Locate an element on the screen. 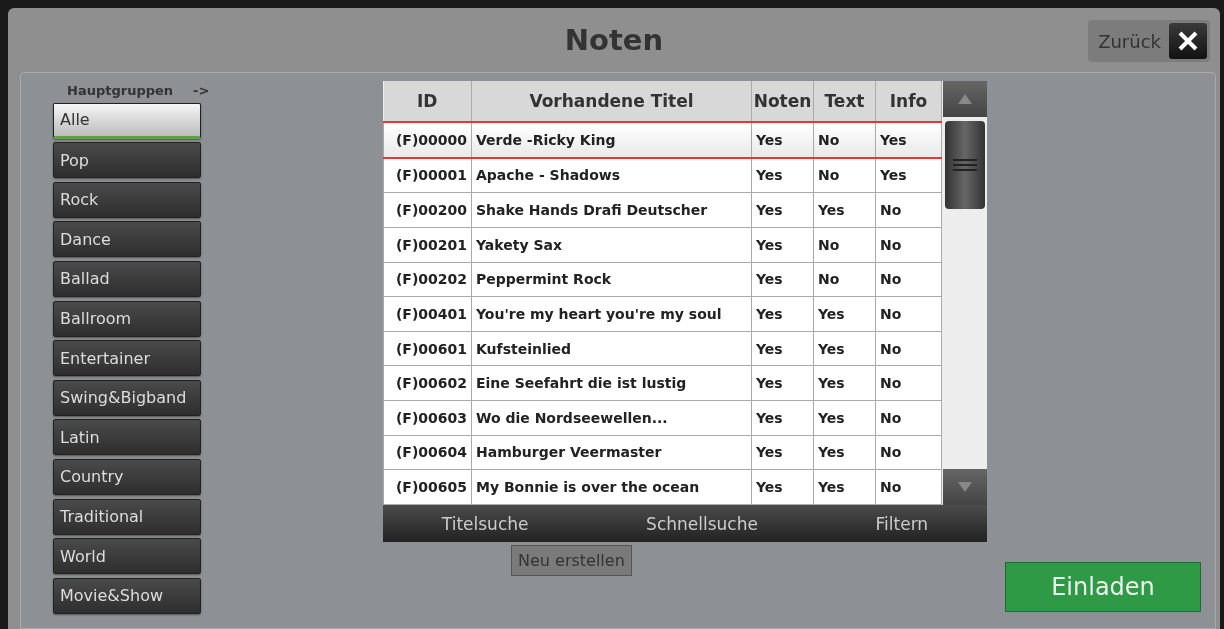 This screenshot has width=1224, height=629. group-button: Latin is located at coordinates (127, 437).